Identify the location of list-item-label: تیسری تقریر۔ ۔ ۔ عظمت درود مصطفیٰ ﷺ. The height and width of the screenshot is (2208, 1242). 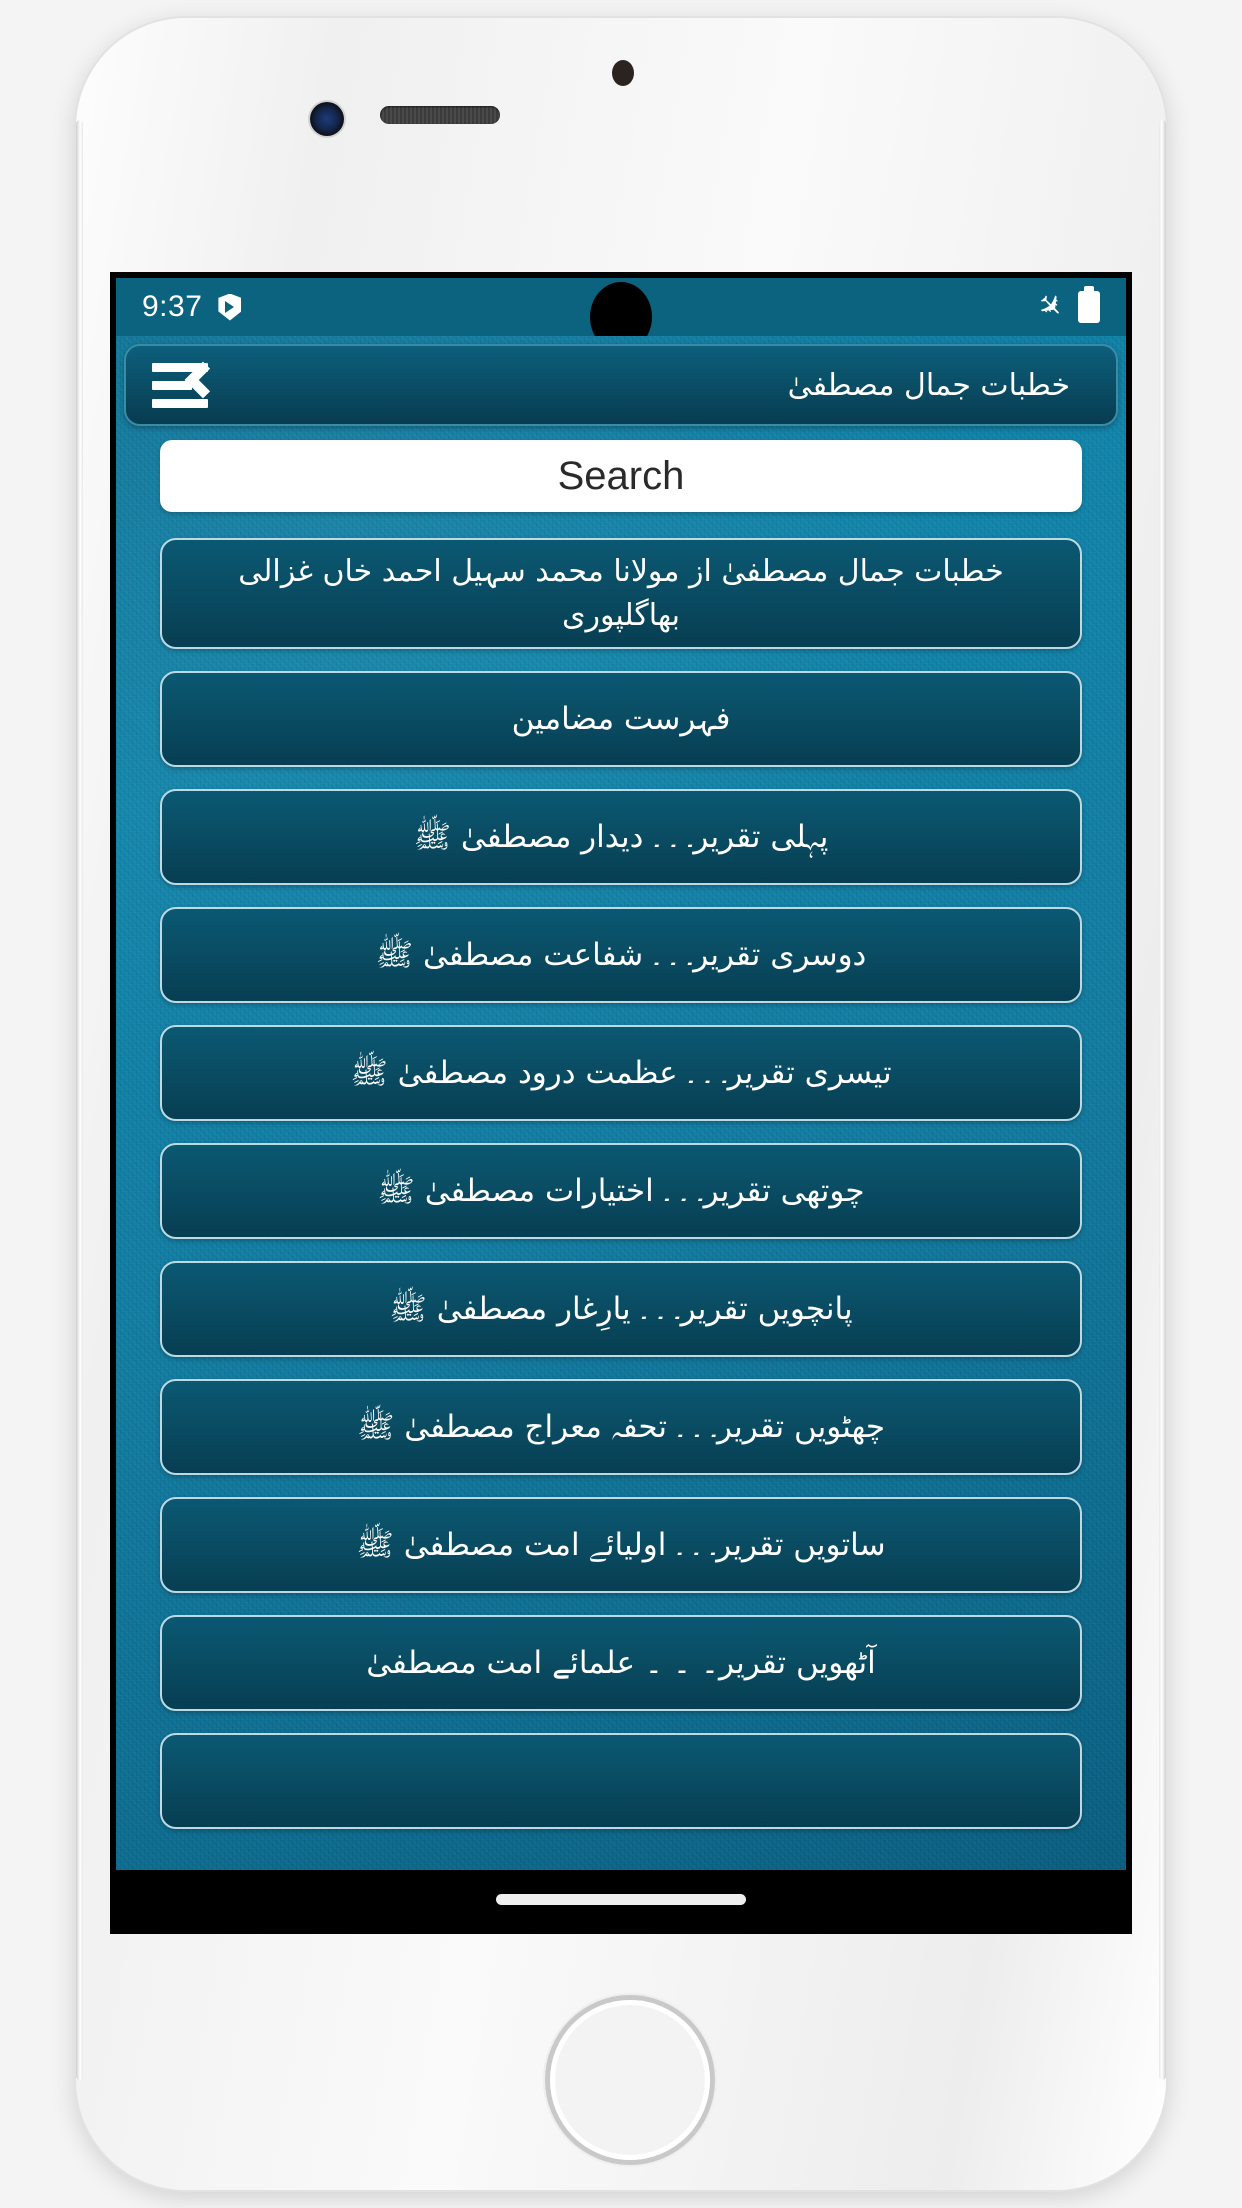
(621, 1072).